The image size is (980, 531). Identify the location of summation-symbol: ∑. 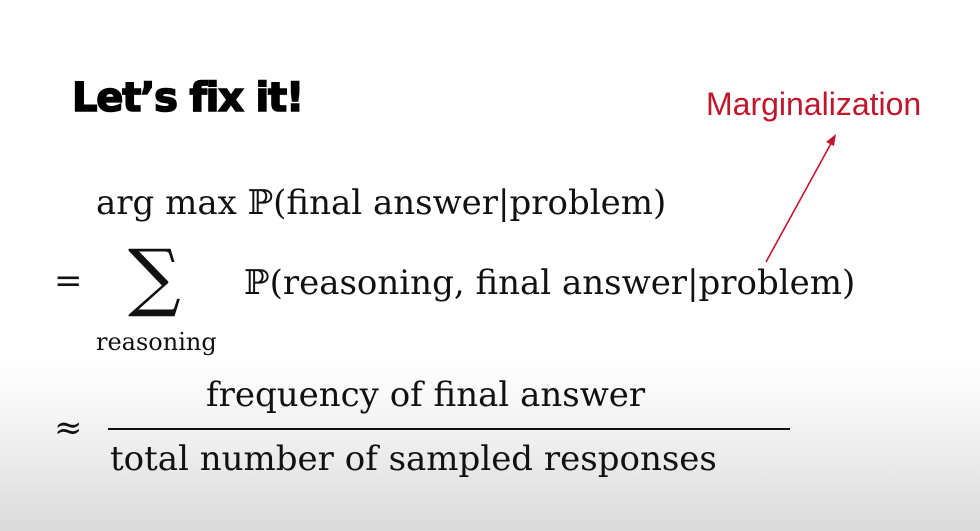
(154, 277).